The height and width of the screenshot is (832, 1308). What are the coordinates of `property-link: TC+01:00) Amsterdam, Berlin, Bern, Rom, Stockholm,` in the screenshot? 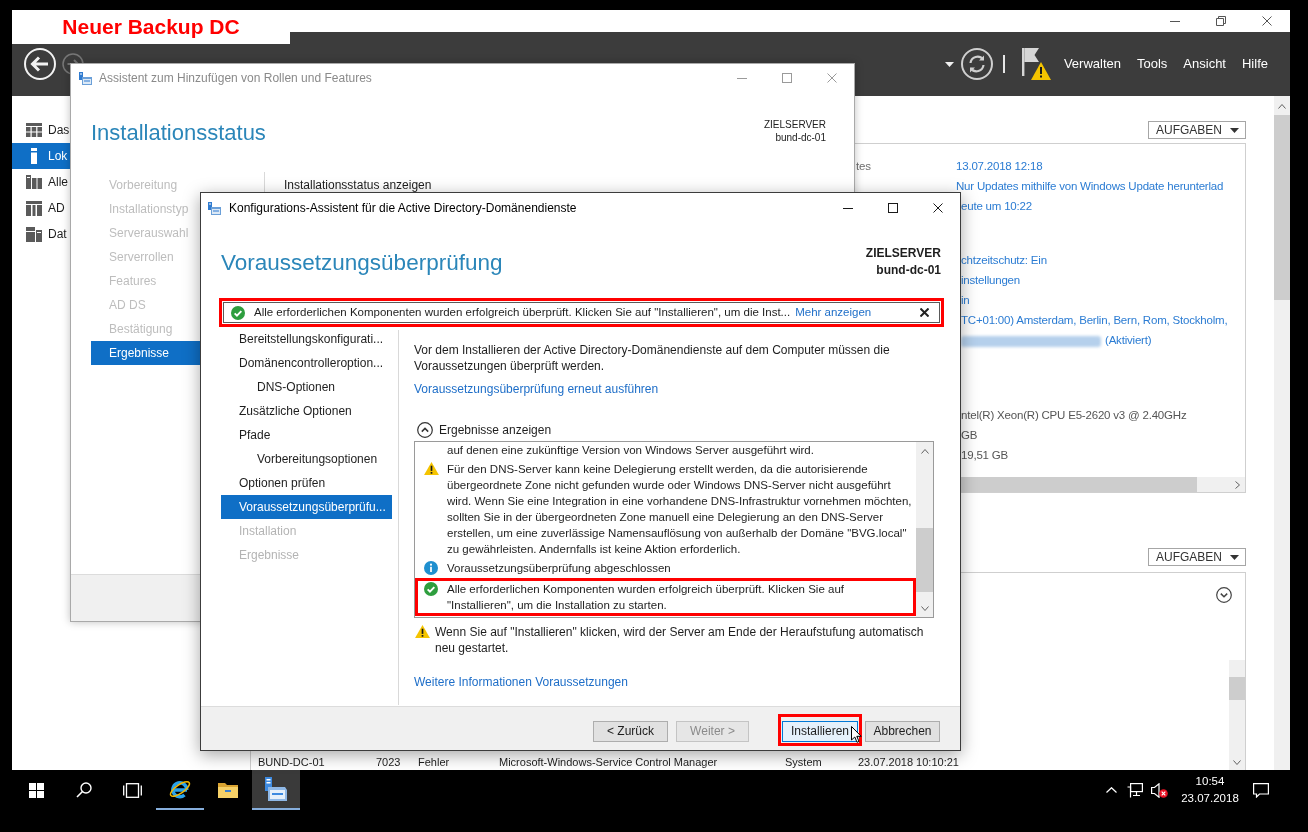 It's located at (1094, 321).